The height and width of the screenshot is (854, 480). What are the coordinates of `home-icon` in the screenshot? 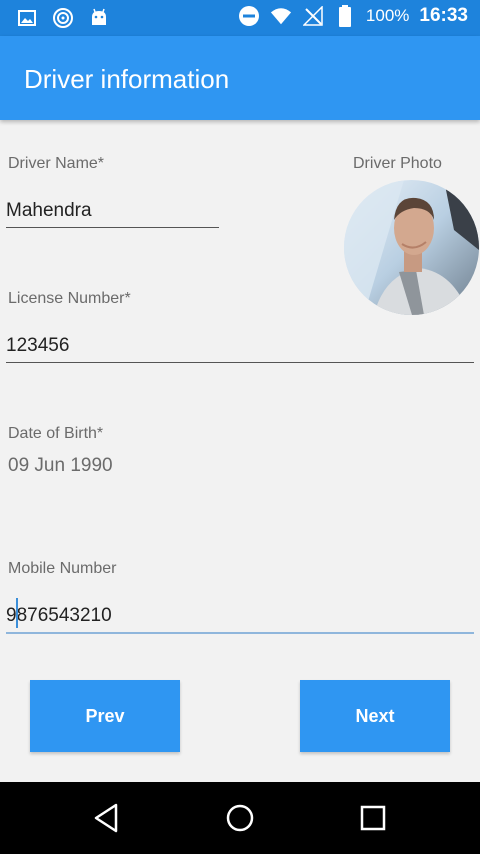 It's located at (240, 818).